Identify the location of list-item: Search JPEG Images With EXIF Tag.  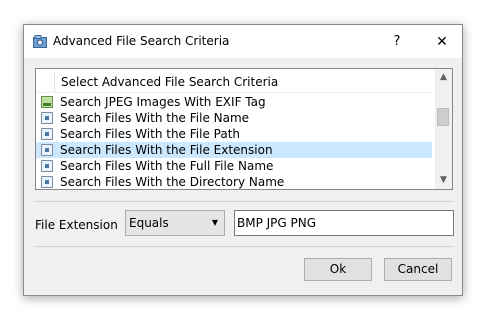
(234, 102).